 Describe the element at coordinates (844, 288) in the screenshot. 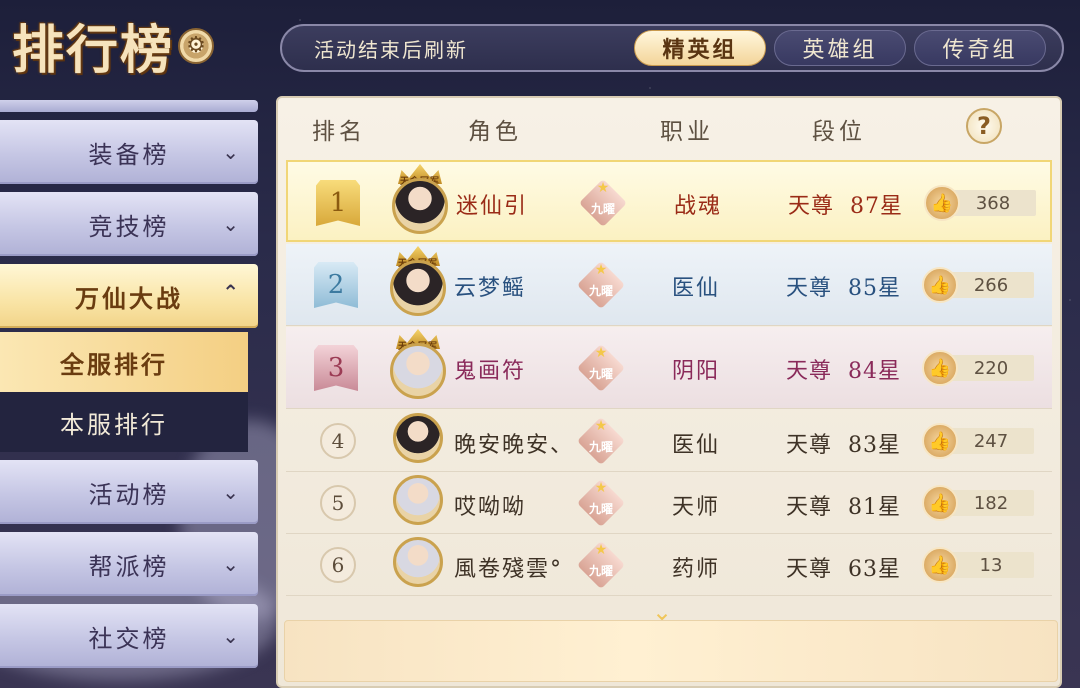

I see `player-tier: 天尊 85星` at that location.